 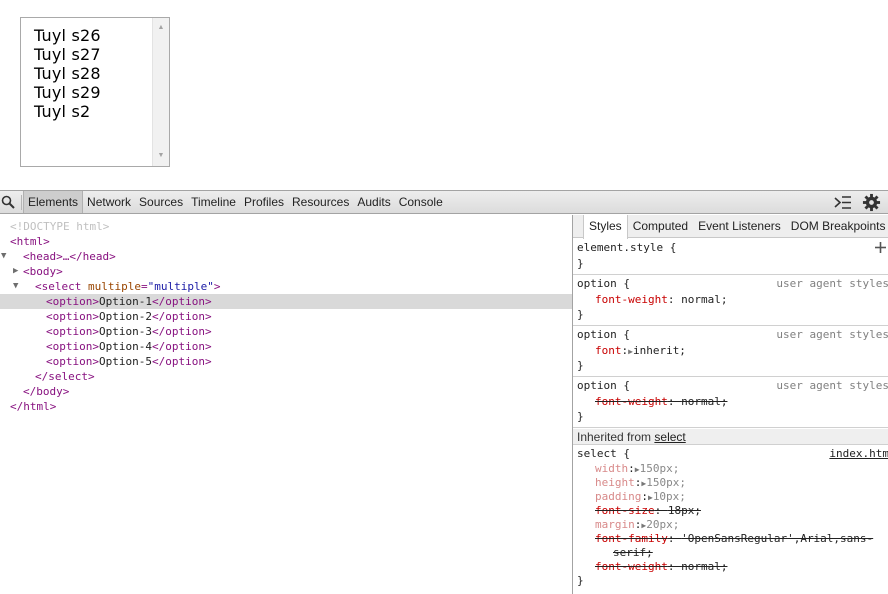 I want to click on listbox-option: Tuyl s26, so click(x=67, y=35).